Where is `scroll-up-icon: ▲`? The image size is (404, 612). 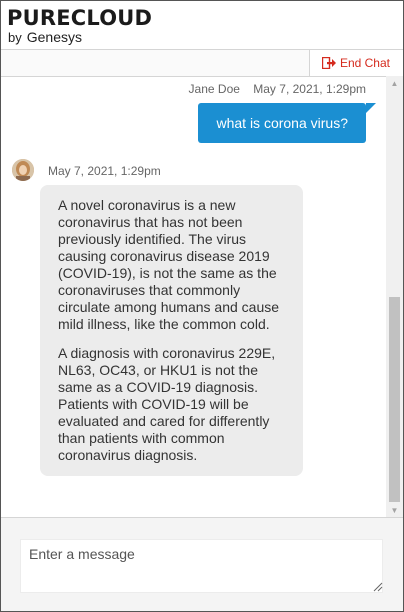
scroll-up-icon: ▲ is located at coordinates (394, 83).